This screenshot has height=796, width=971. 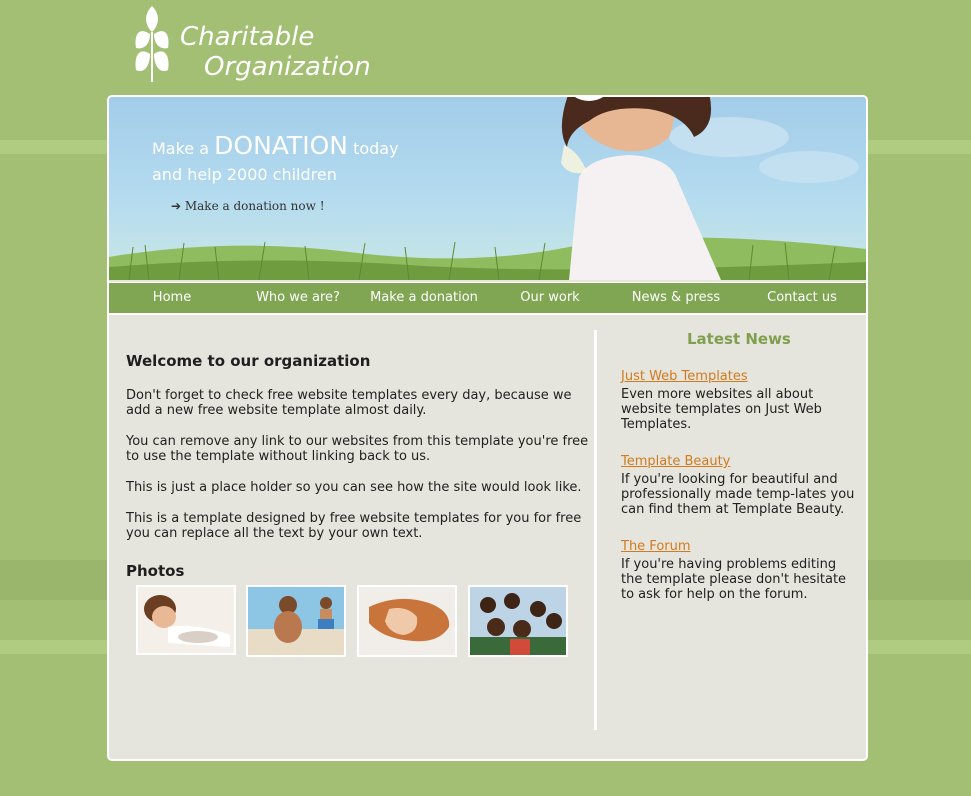 What do you see at coordinates (739, 339) in the screenshot?
I see `sidebar-title: Latest News` at bounding box center [739, 339].